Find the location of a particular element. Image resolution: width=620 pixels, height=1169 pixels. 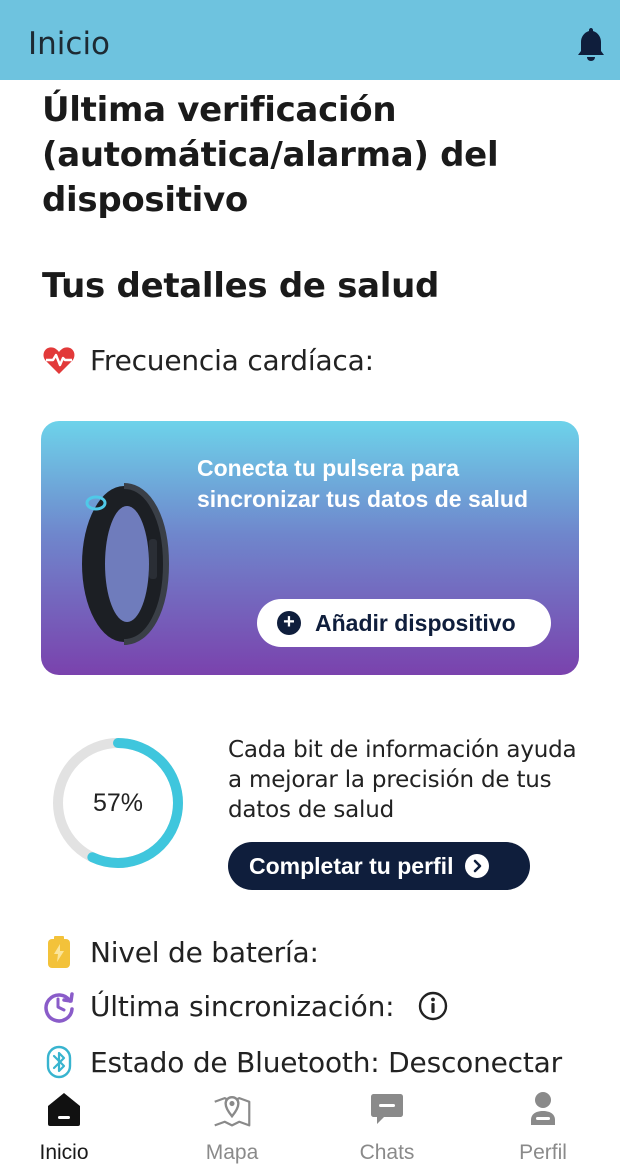

add-device-label: Añadir dispositivo is located at coordinates (415, 622).